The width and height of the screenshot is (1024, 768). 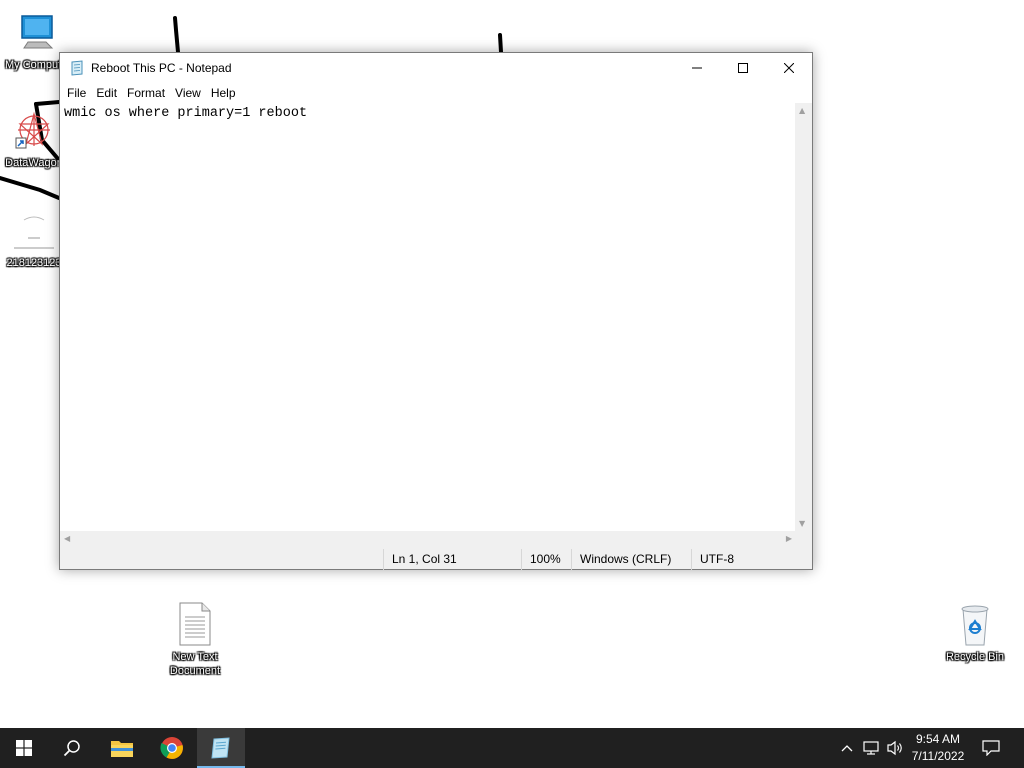 What do you see at coordinates (77, 68) in the screenshot?
I see `notepad-app-icon` at bounding box center [77, 68].